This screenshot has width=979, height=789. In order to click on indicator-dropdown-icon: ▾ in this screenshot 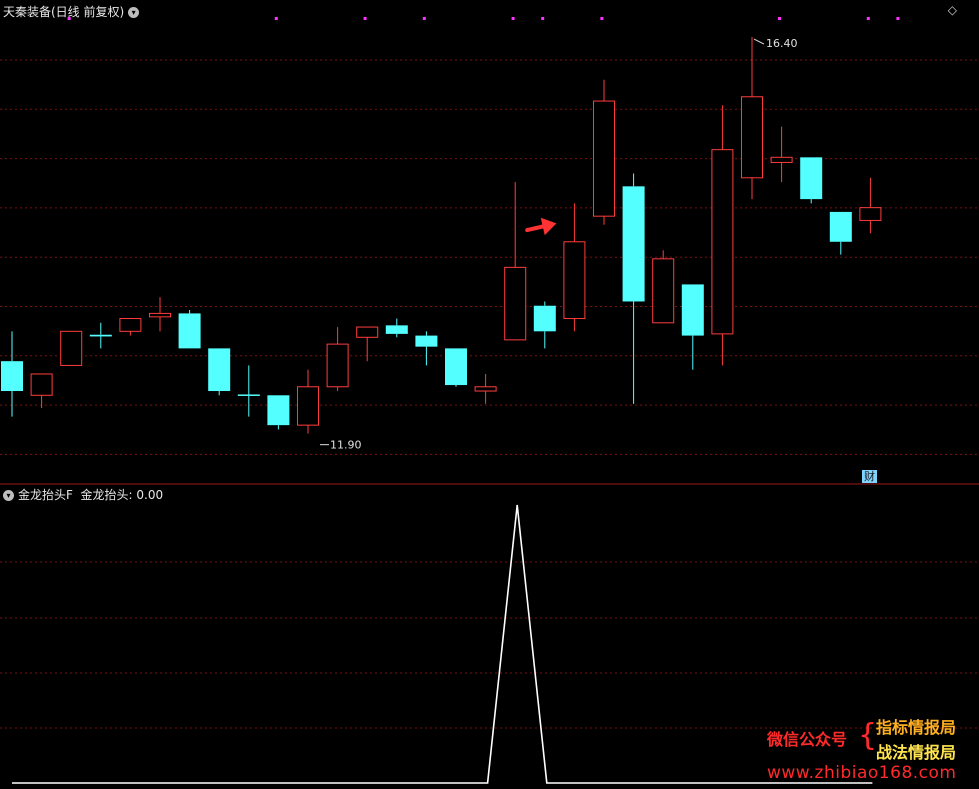, I will do `click(8, 495)`.